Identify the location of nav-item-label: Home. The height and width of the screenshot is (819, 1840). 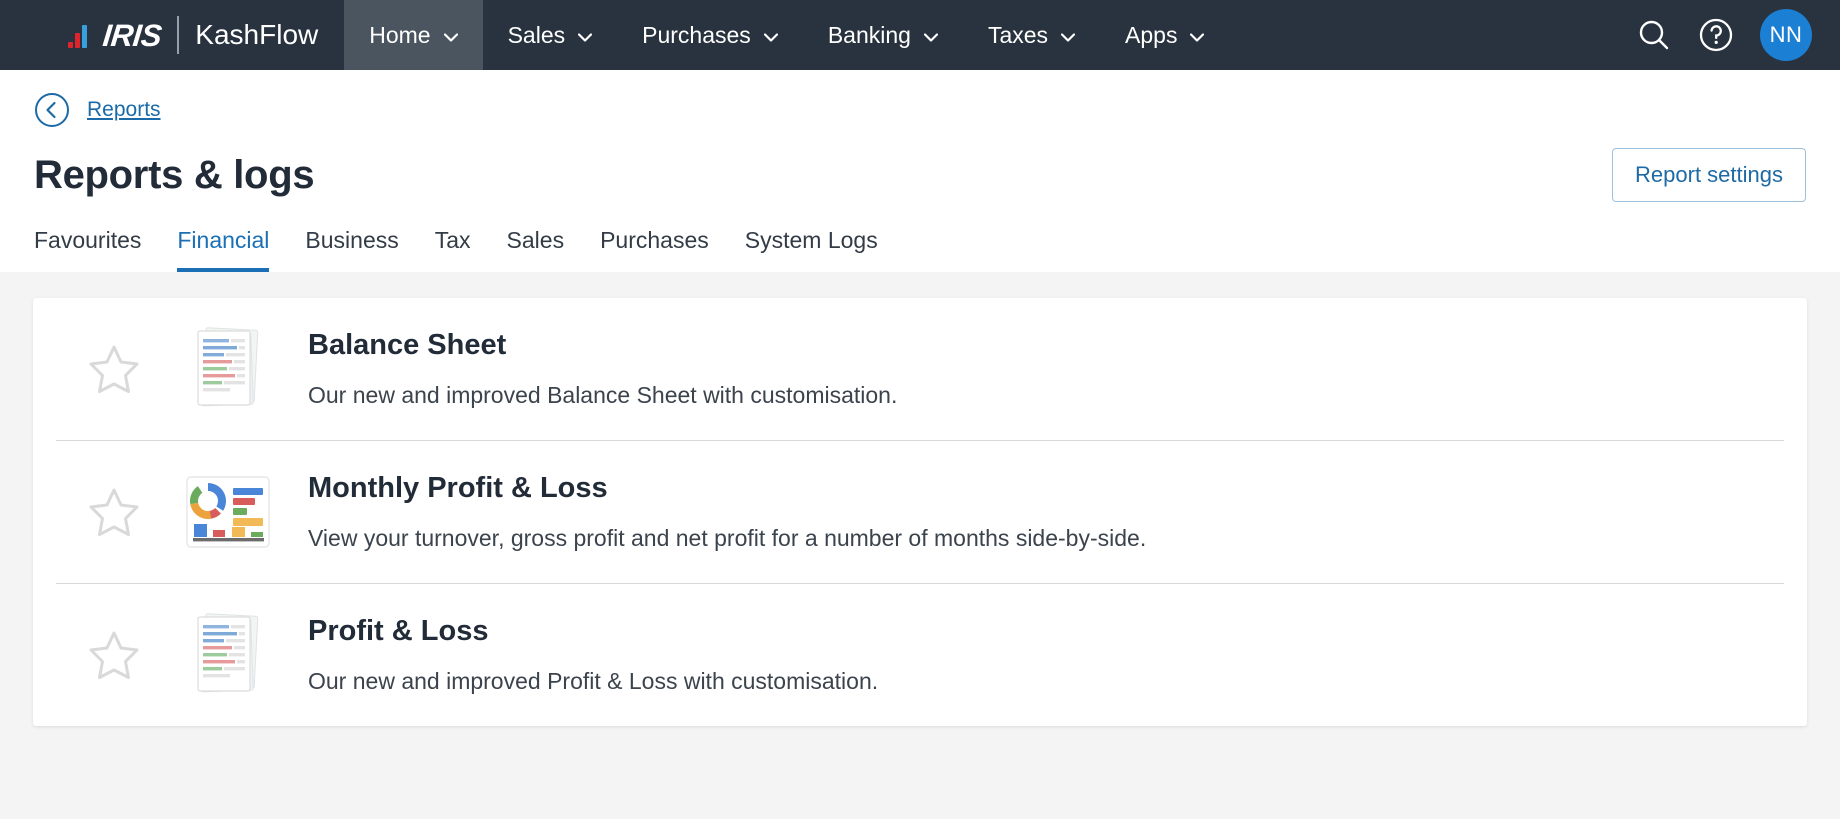
(400, 34).